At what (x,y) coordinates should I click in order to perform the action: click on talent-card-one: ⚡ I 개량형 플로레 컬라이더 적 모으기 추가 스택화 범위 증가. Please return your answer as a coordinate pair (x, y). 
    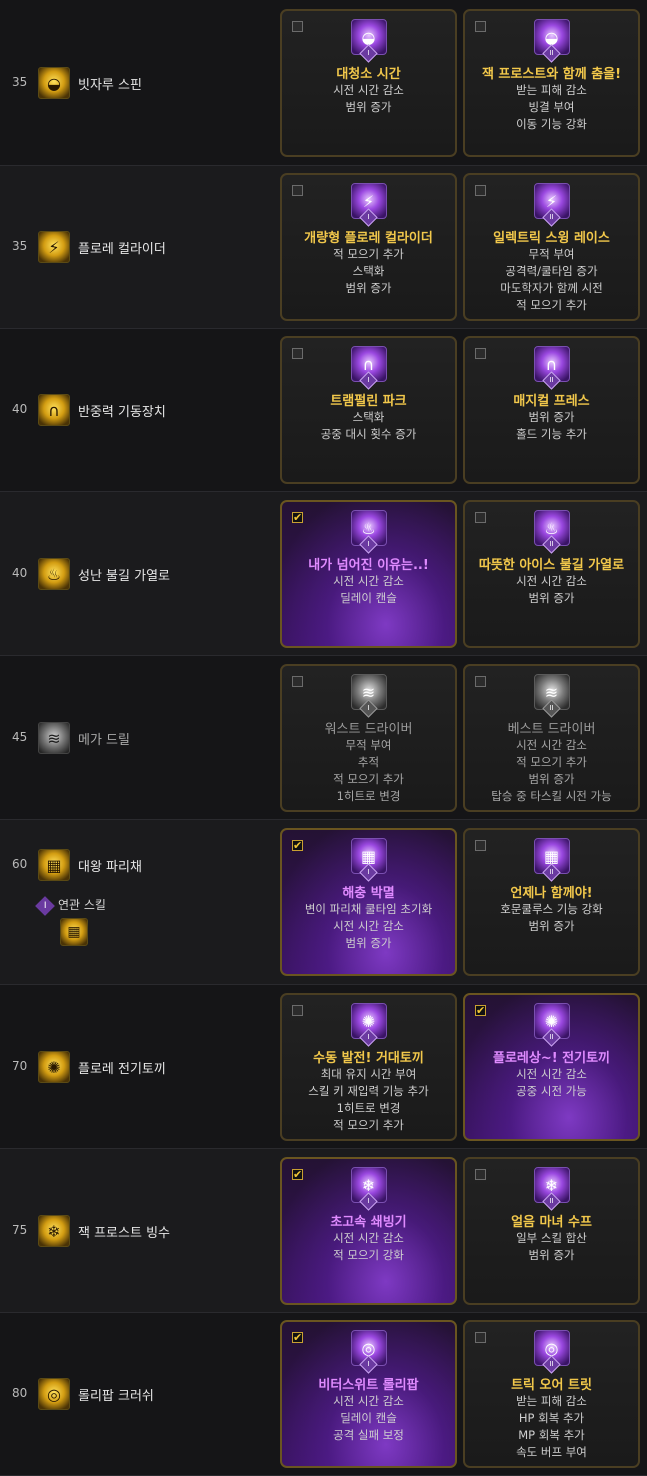
    Looking at the image, I should click on (368, 247).